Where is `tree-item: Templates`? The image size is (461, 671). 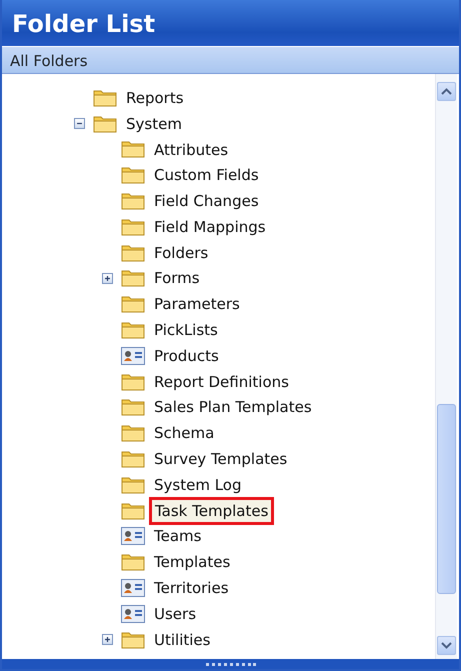 tree-item: Templates is located at coordinates (192, 562).